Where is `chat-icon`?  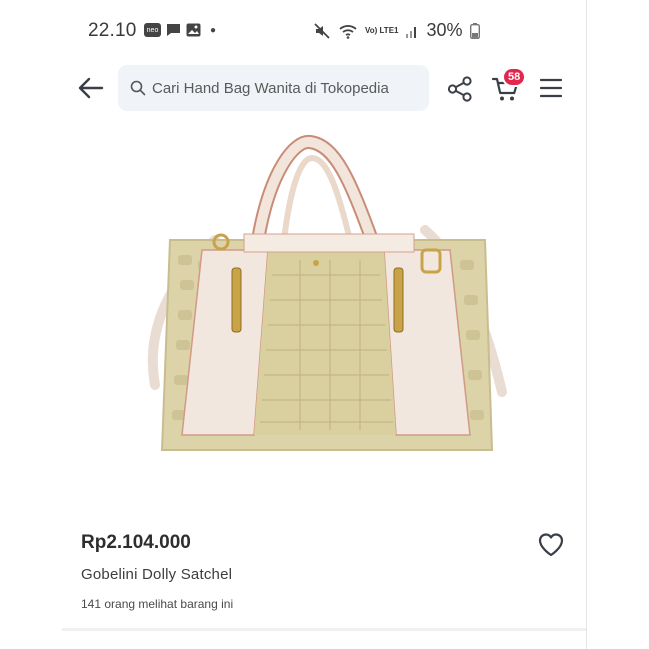 chat-icon is located at coordinates (173, 30).